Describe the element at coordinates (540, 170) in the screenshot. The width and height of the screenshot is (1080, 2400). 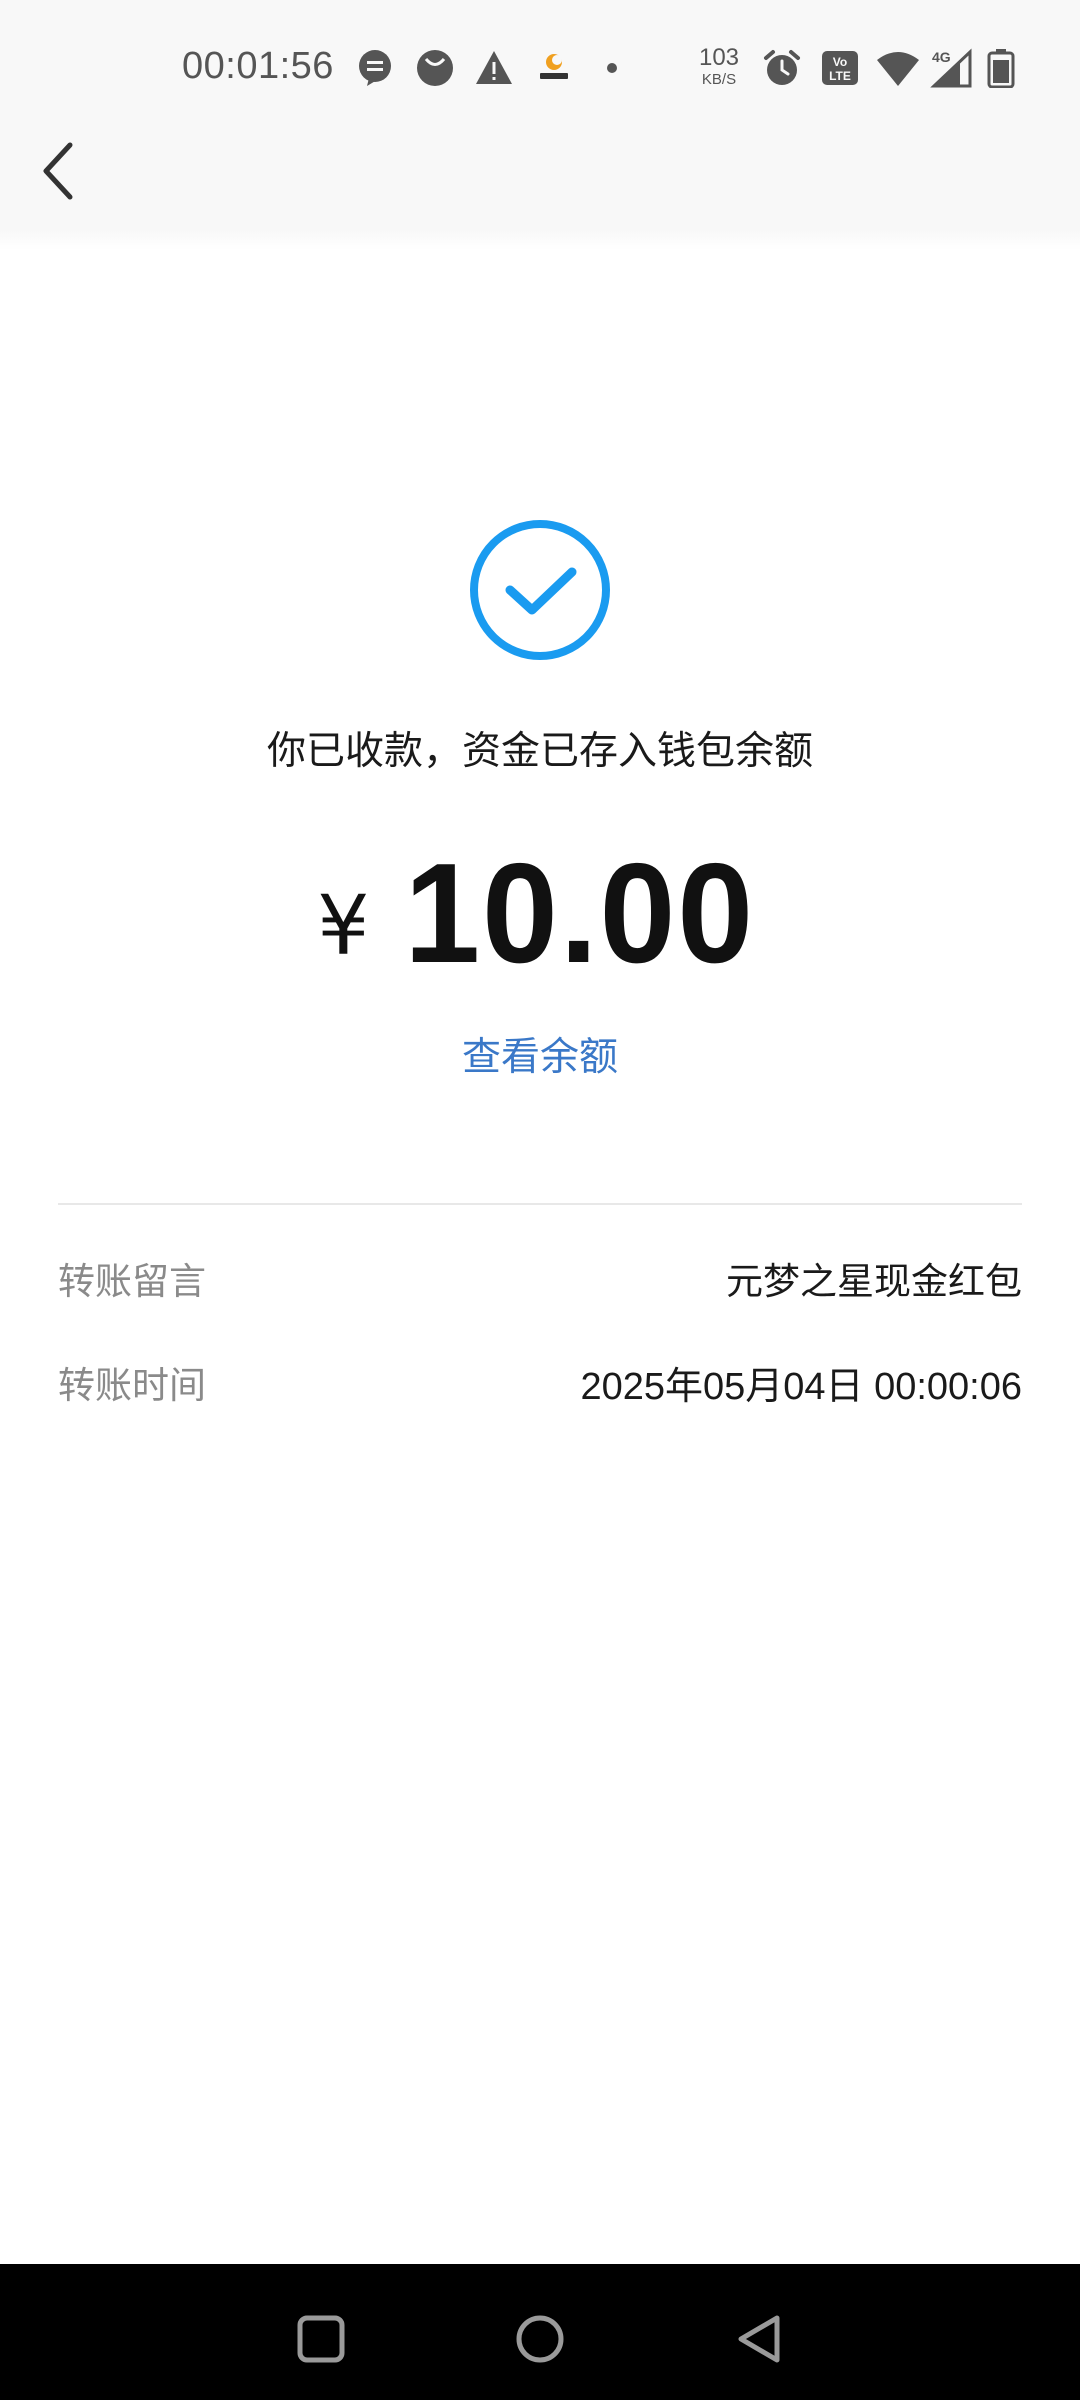
I see `header-bar` at that location.